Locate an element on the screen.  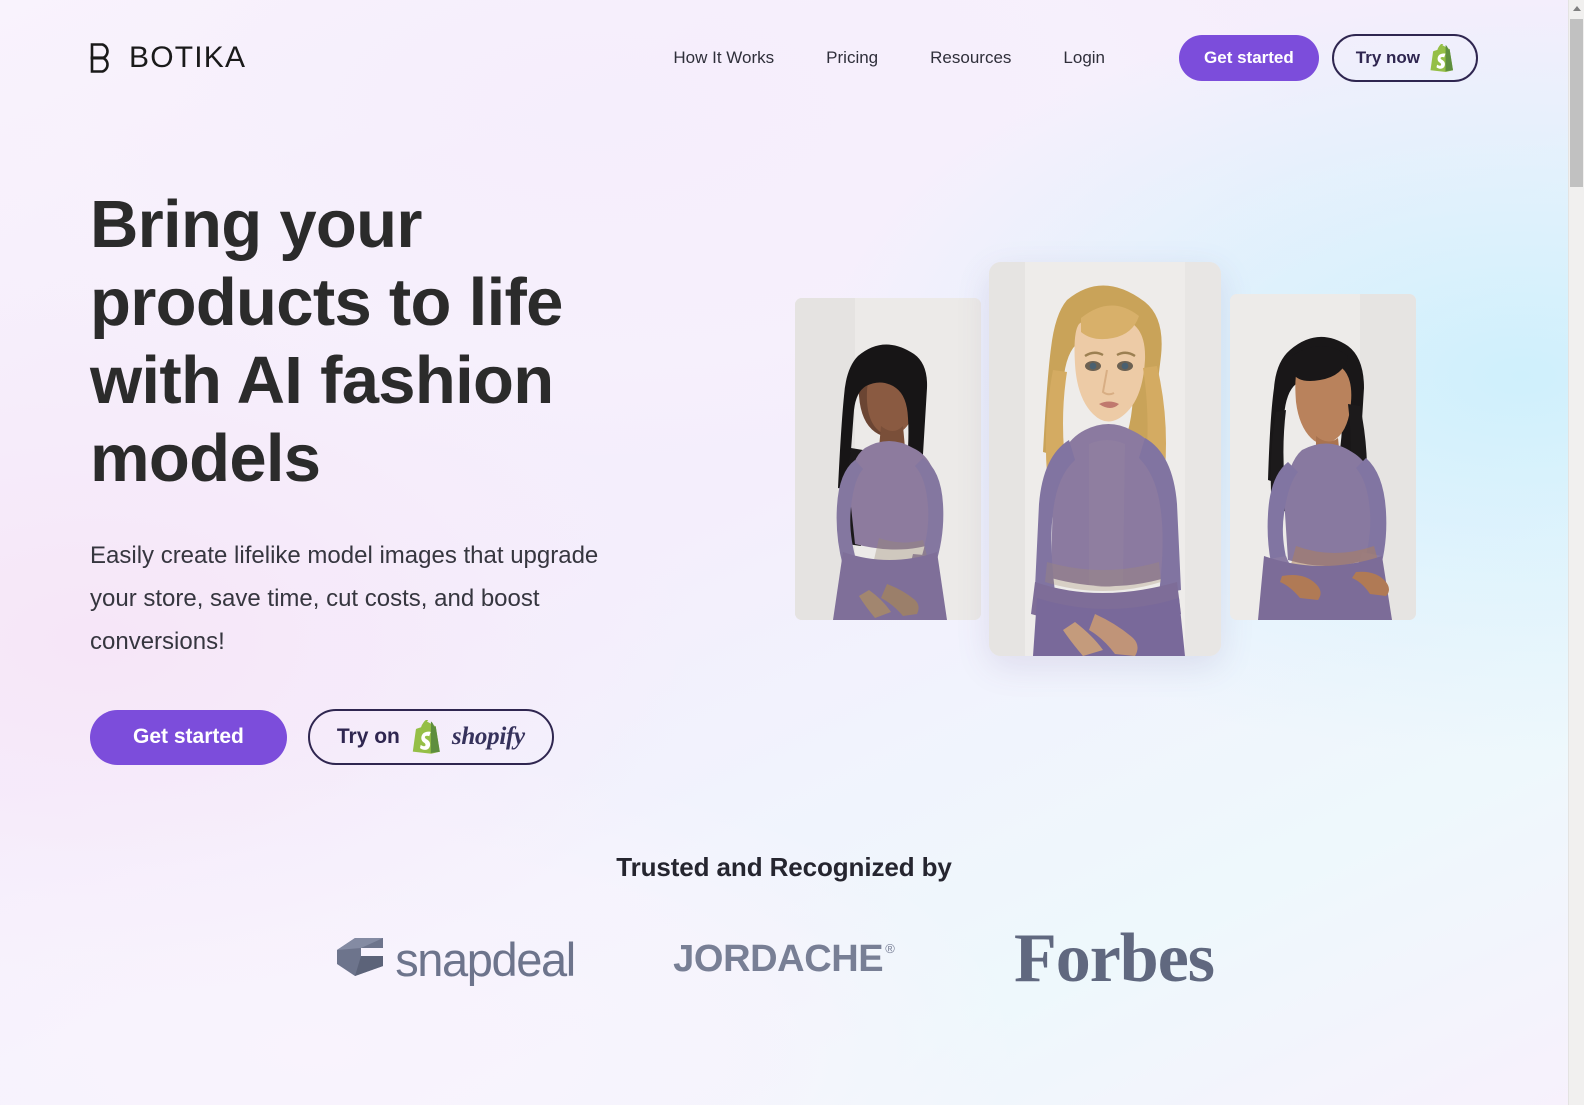
hero-model-image-left is located at coordinates (888, 459).